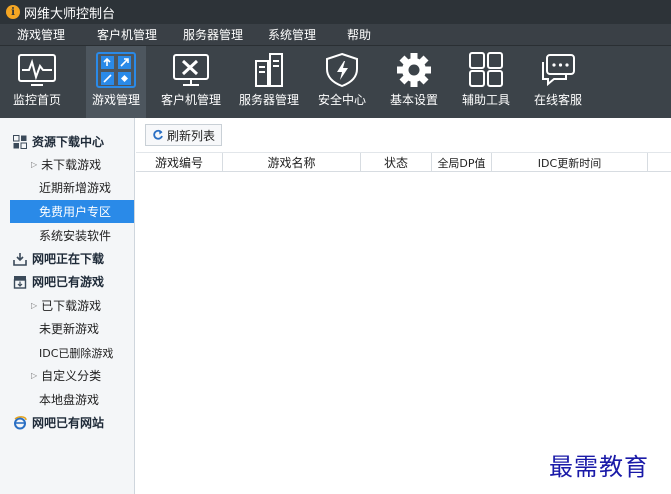 This screenshot has height=494, width=671. What do you see at coordinates (213, 34) in the screenshot?
I see `menu-server: 服务器管理` at bounding box center [213, 34].